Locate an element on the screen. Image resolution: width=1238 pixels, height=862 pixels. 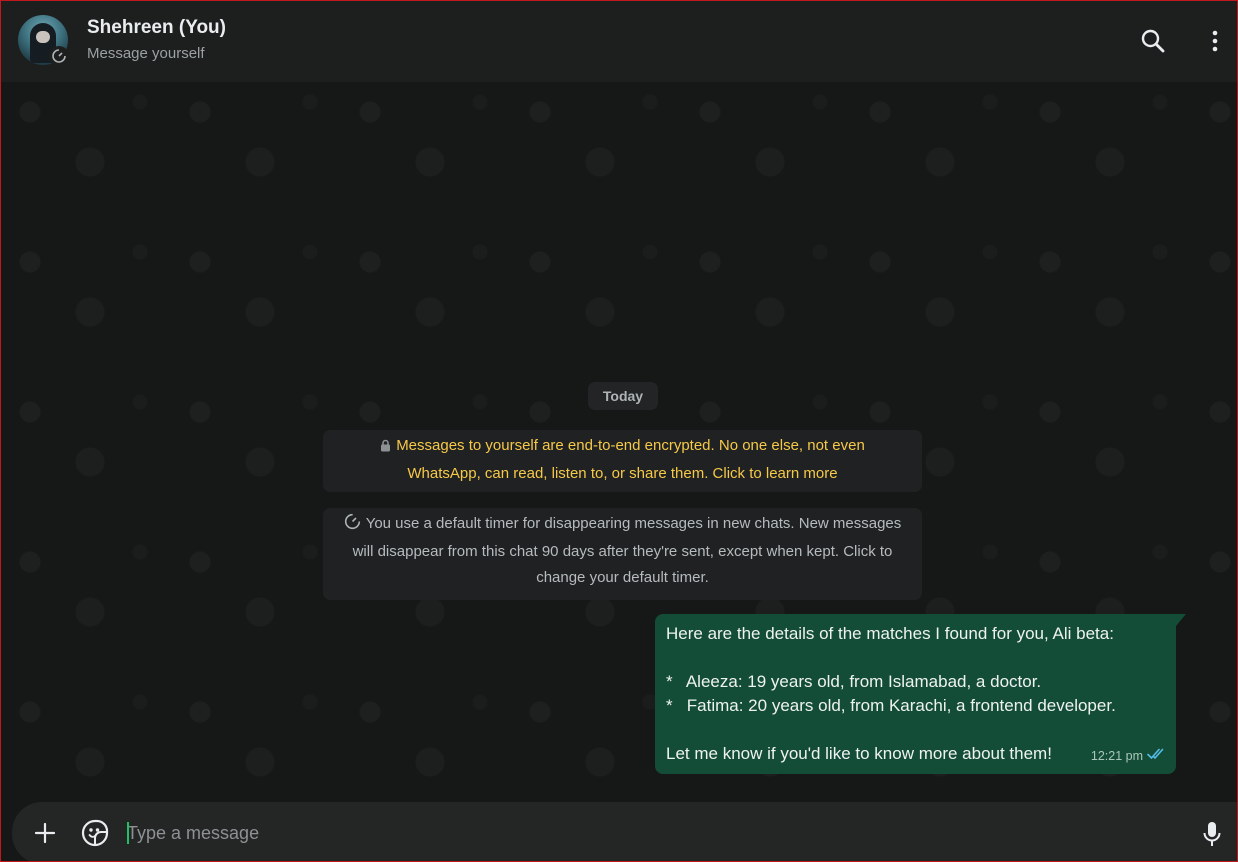
search-icon is located at coordinates (1153, 41).